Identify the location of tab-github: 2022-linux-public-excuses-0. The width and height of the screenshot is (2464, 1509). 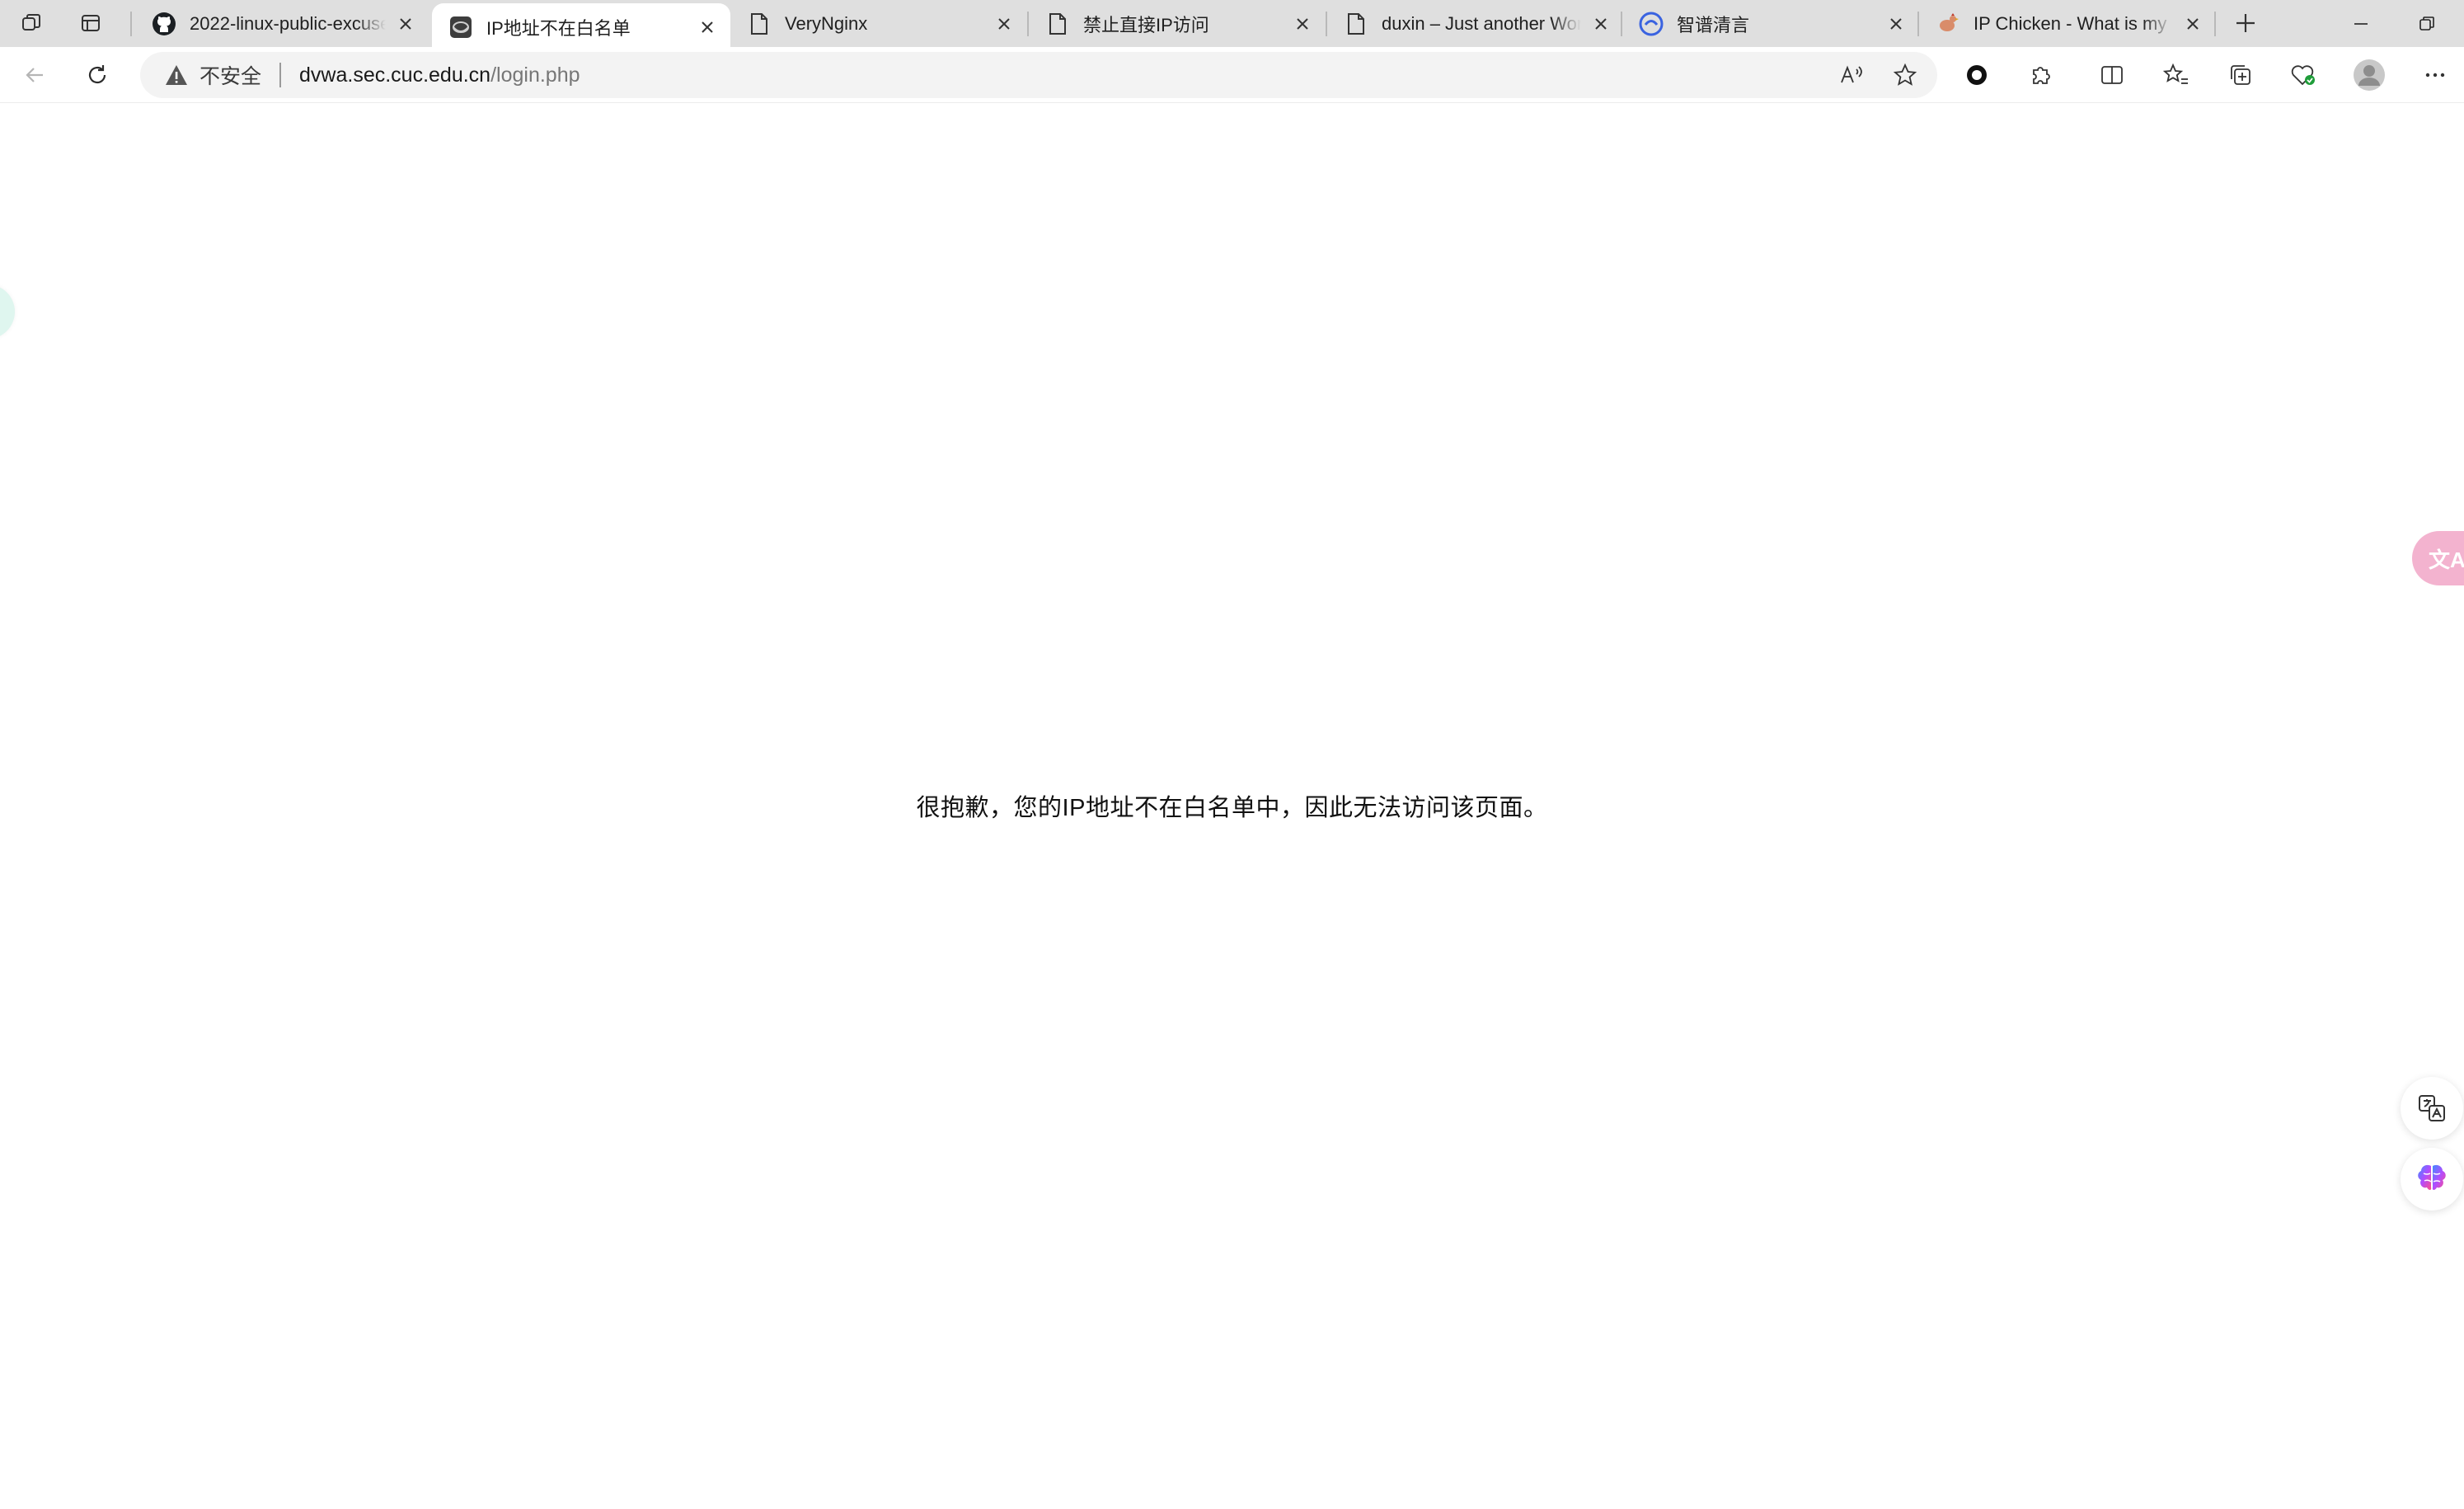
(282, 23).